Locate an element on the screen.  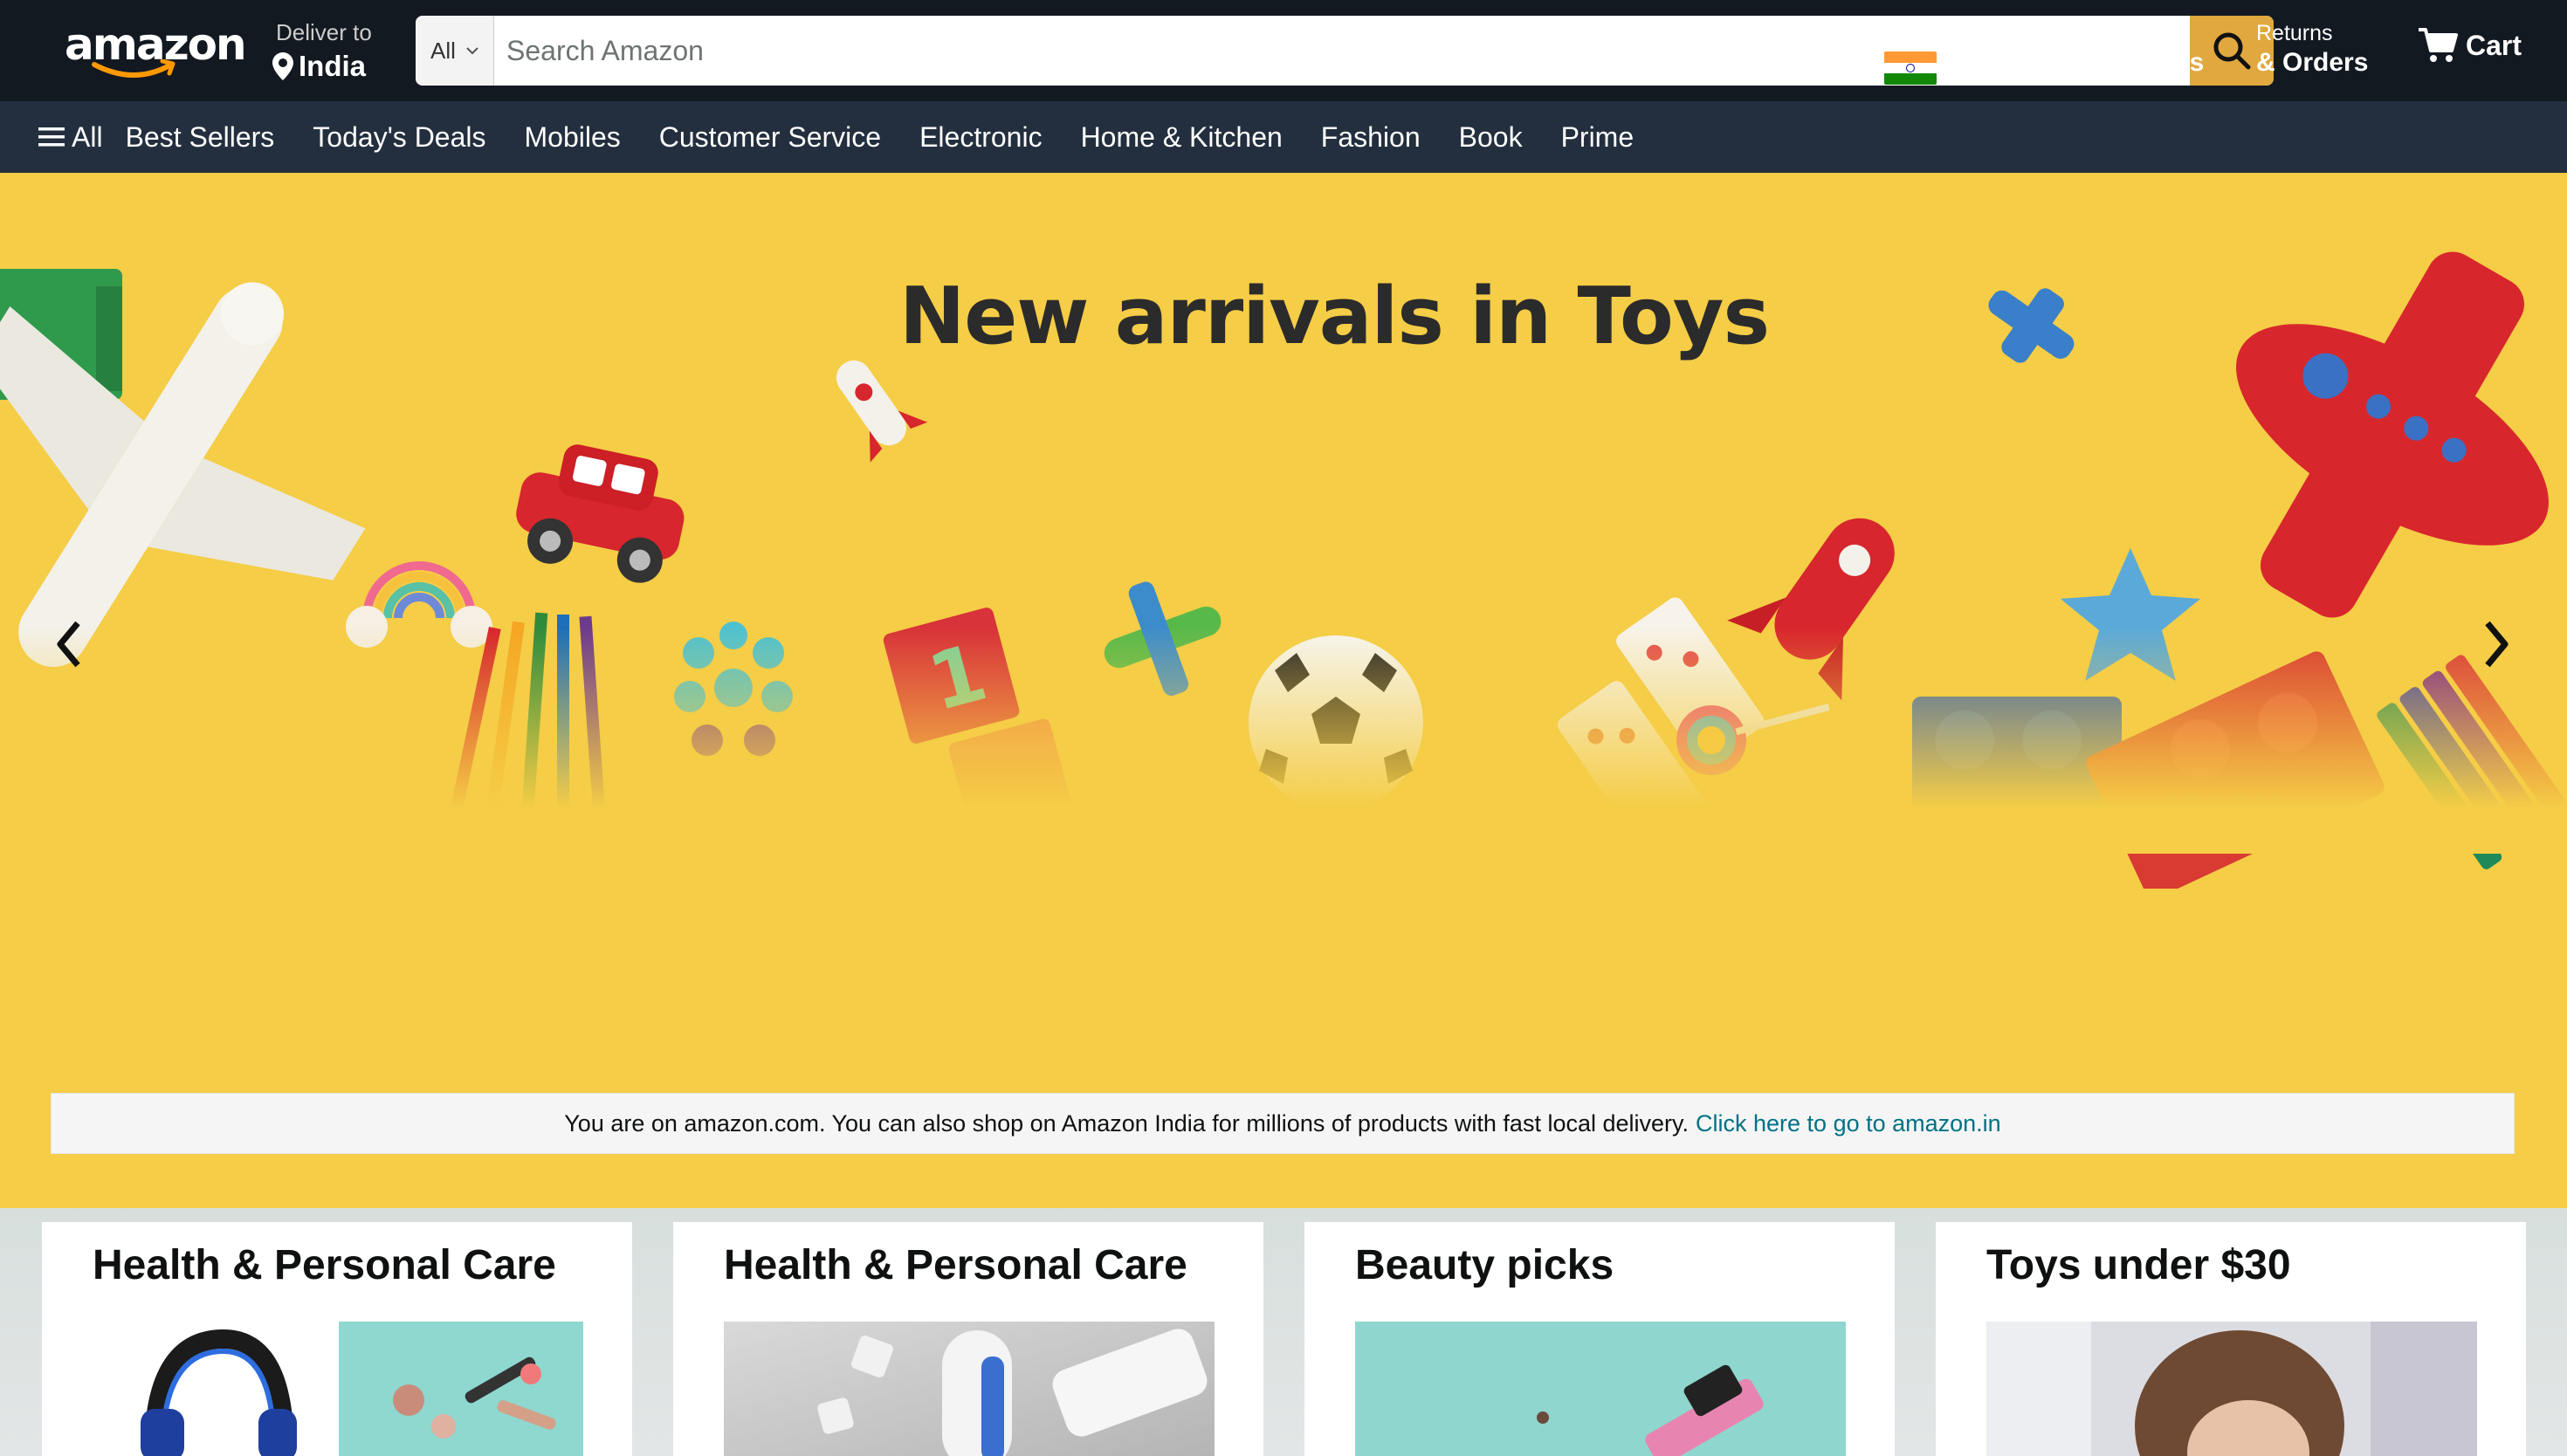
amazon-in-link: Click here to go to amazon.in is located at coordinates (1848, 1123).